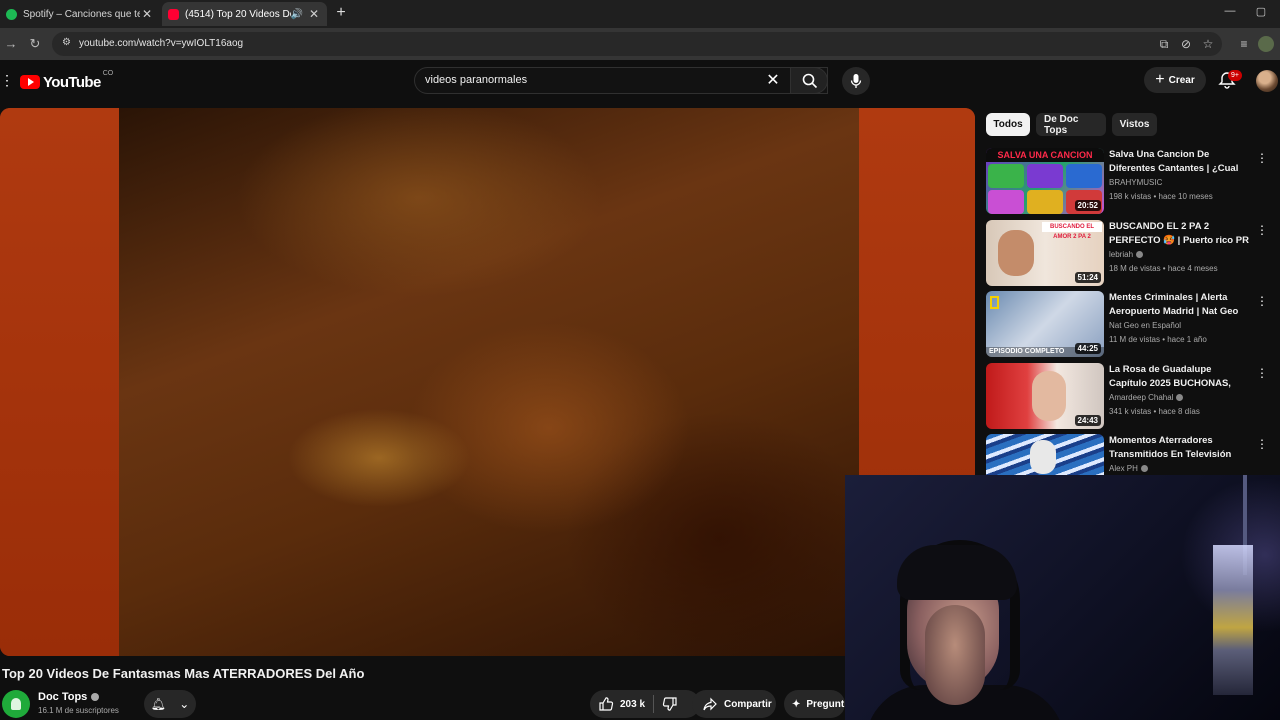 The width and height of the screenshot is (1280, 720). I want to click on like-button: 203 k, so click(621, 704).